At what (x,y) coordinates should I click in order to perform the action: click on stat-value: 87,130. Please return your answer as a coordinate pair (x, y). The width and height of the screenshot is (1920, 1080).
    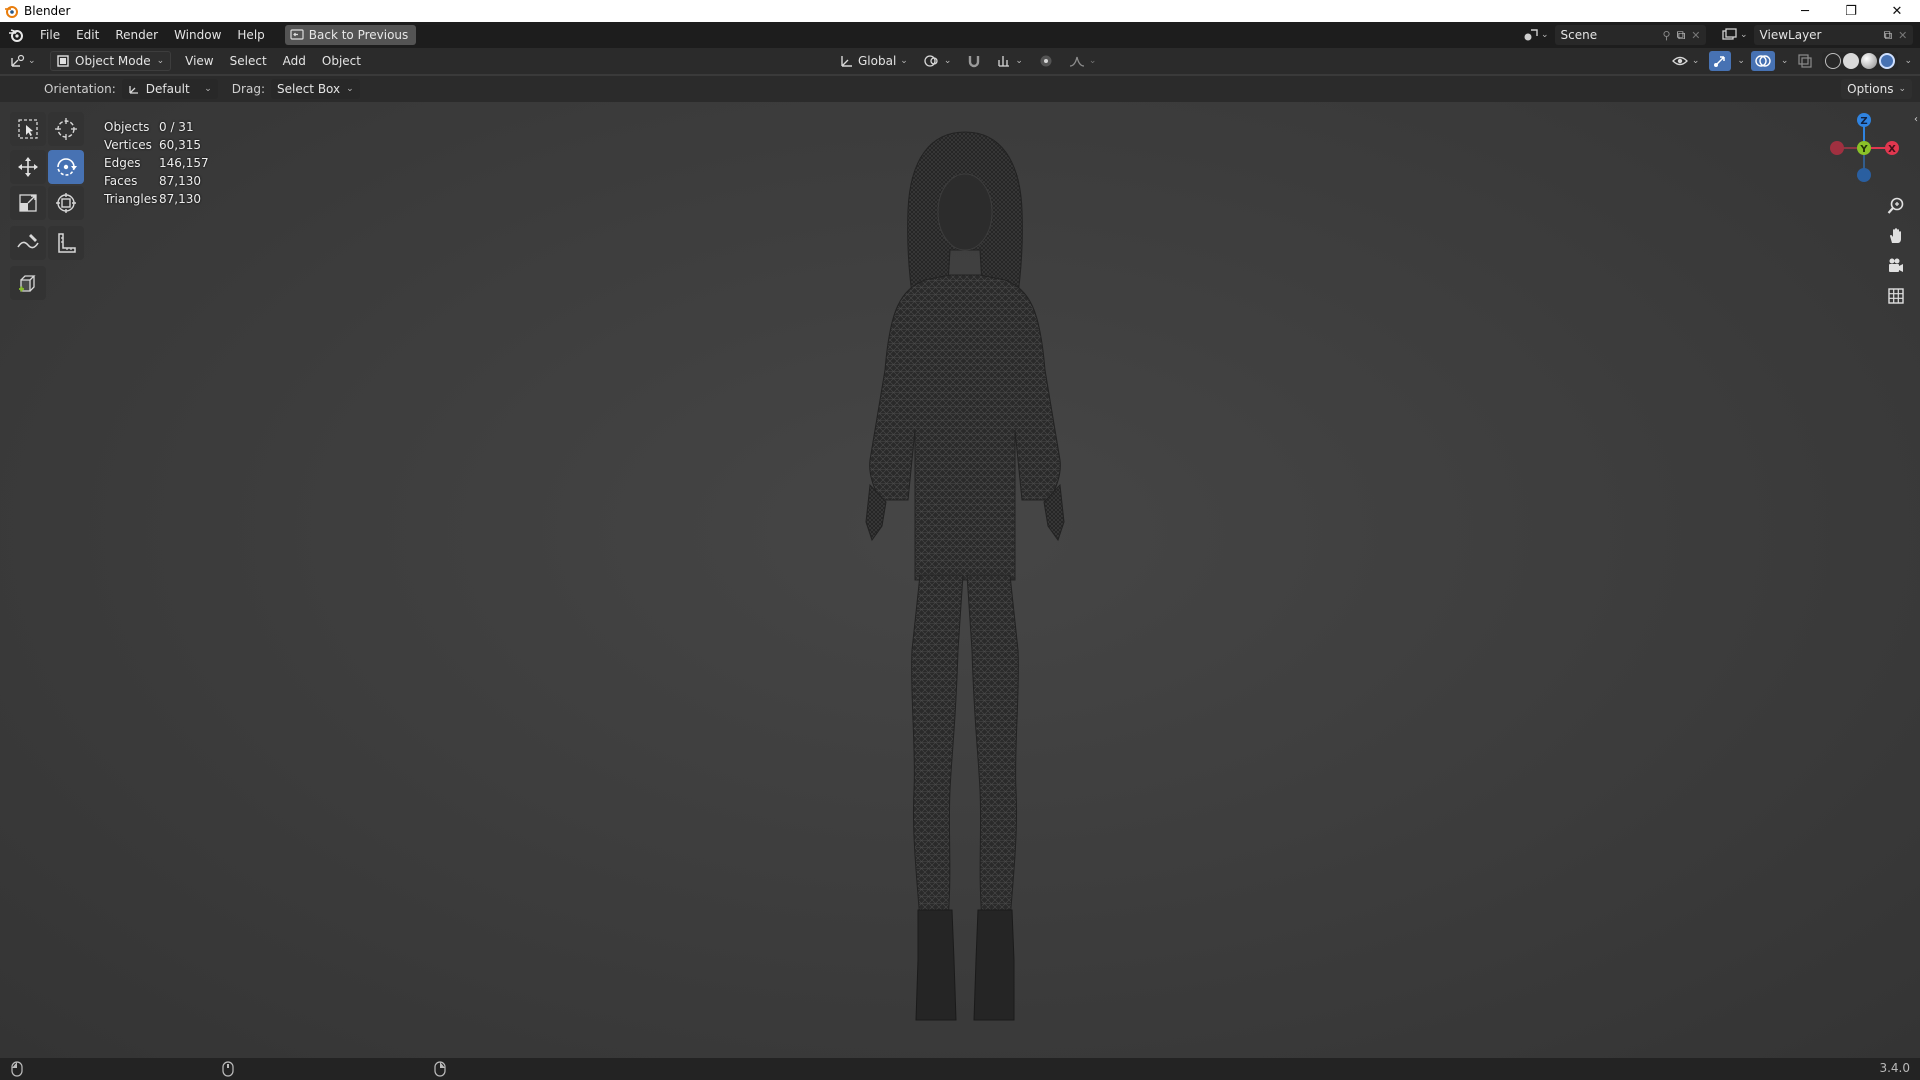
    Looking at the image, I should click on (180, 199).